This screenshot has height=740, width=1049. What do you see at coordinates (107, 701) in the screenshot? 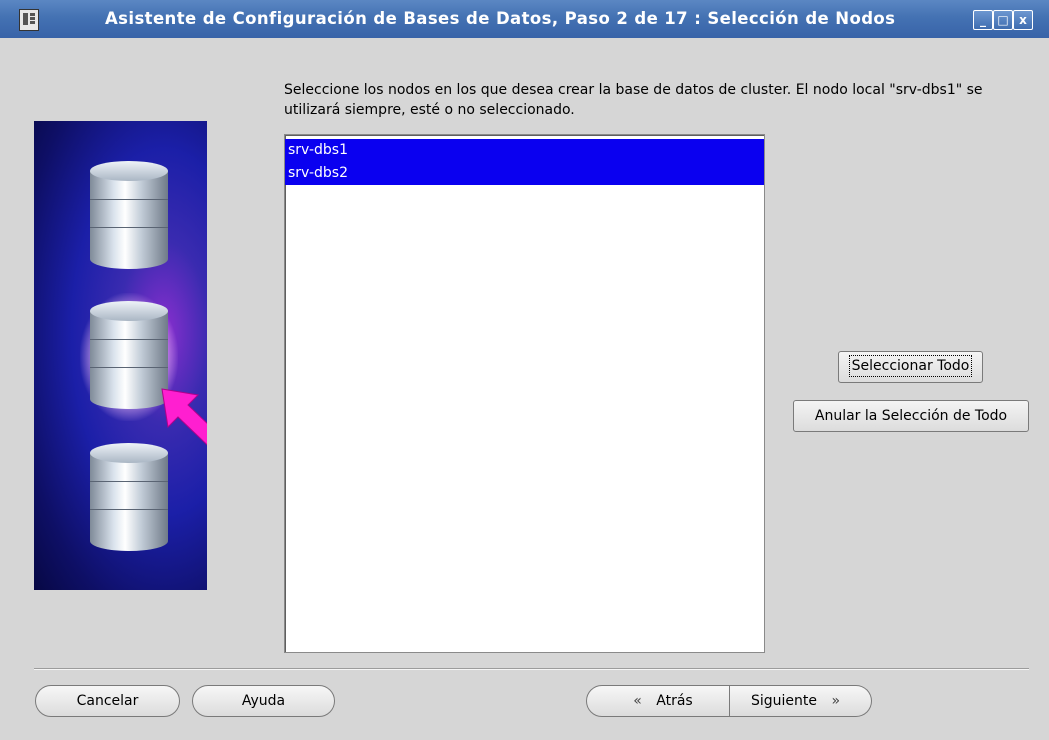
I see `cancel-button: Cancelar` at bounding box center [107, 701].